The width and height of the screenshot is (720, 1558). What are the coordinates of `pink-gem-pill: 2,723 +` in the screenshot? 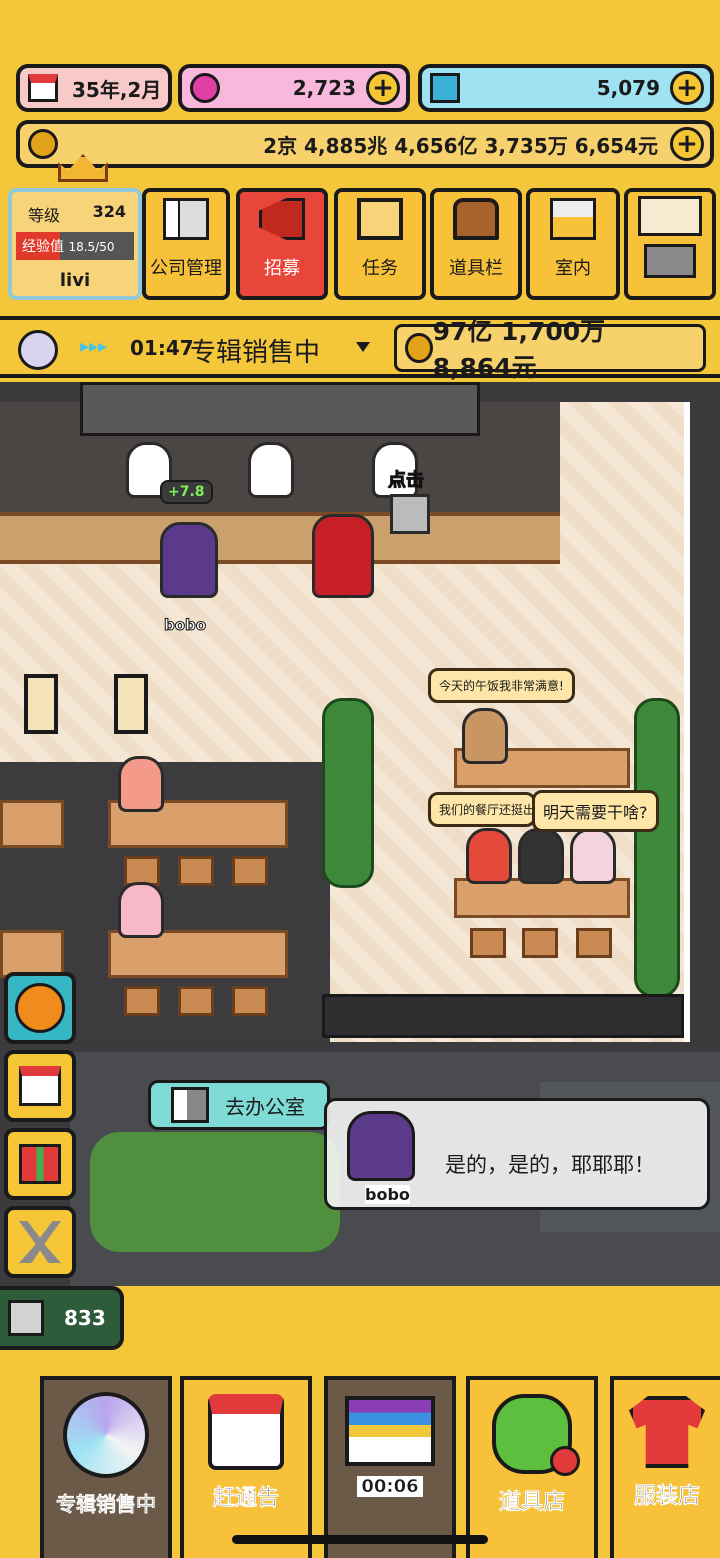 It's located at (294, 88).